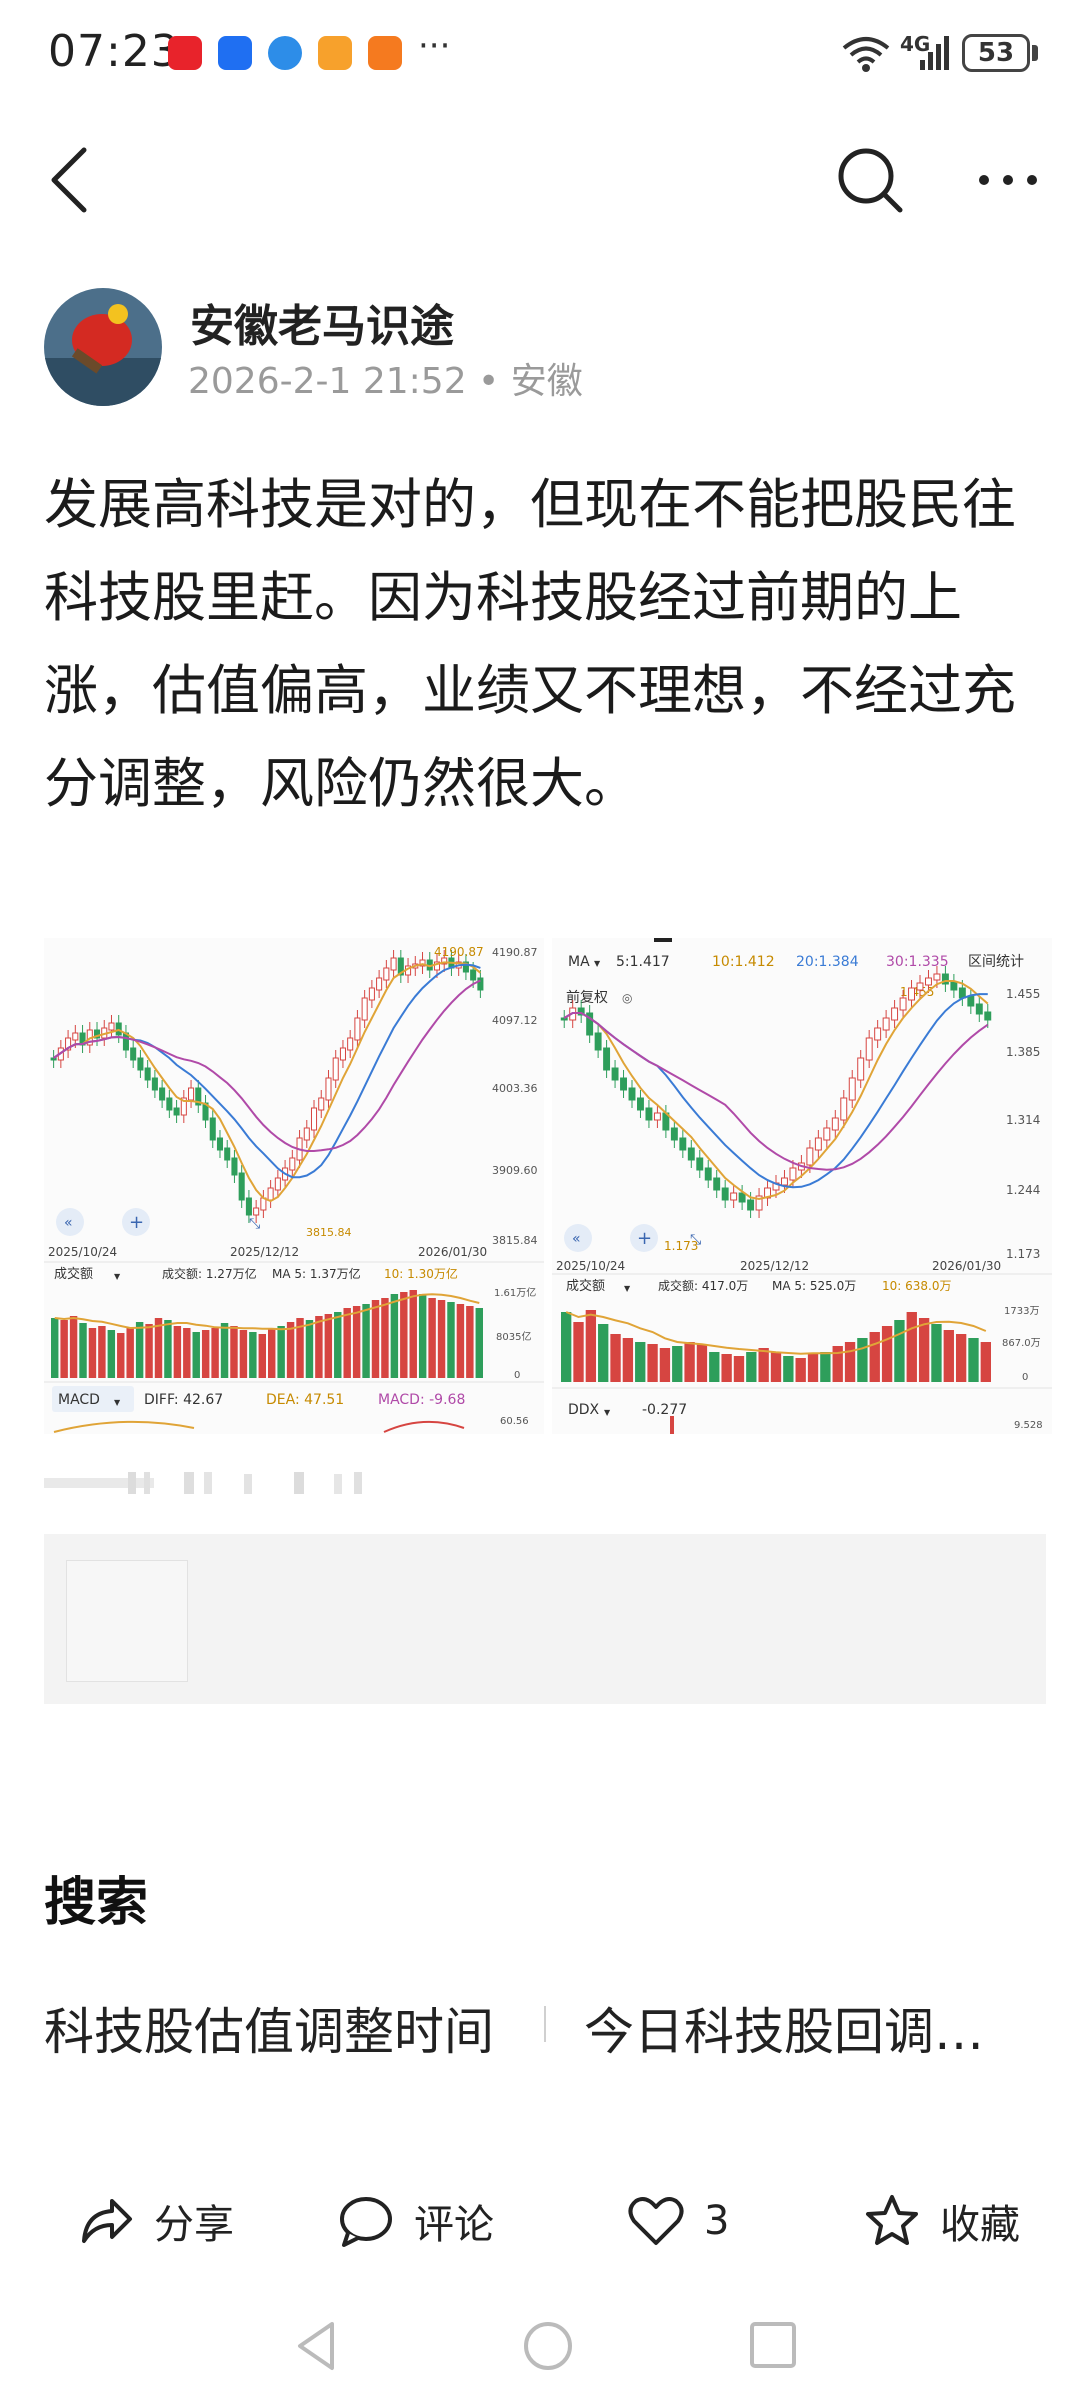 The height and width of the screenshot is (2400, 1088). What do you see at coordinates (584, 1410) in the screenshot?
I see `ddx-title: DDX` at bounding box center [584, 1410].